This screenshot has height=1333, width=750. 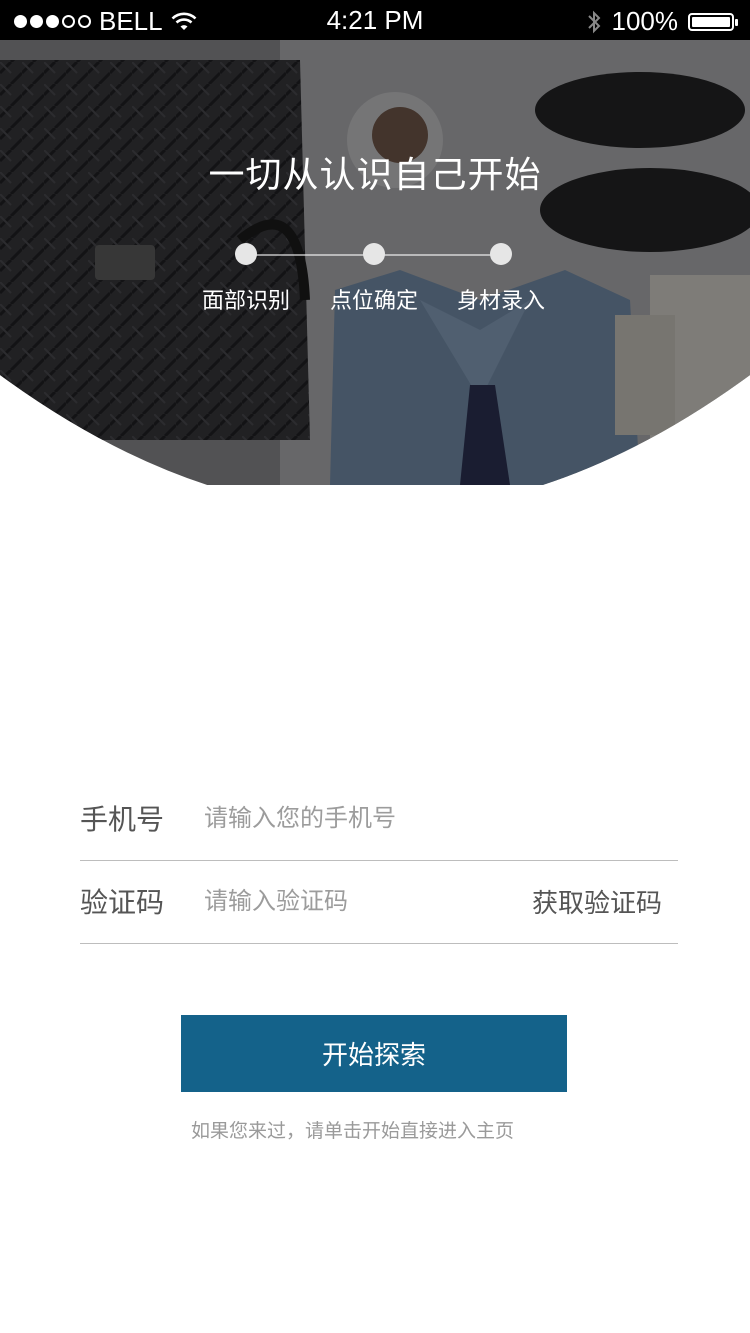 I want to click on step-label-body: 身材录入, so click(x=500, y=301).